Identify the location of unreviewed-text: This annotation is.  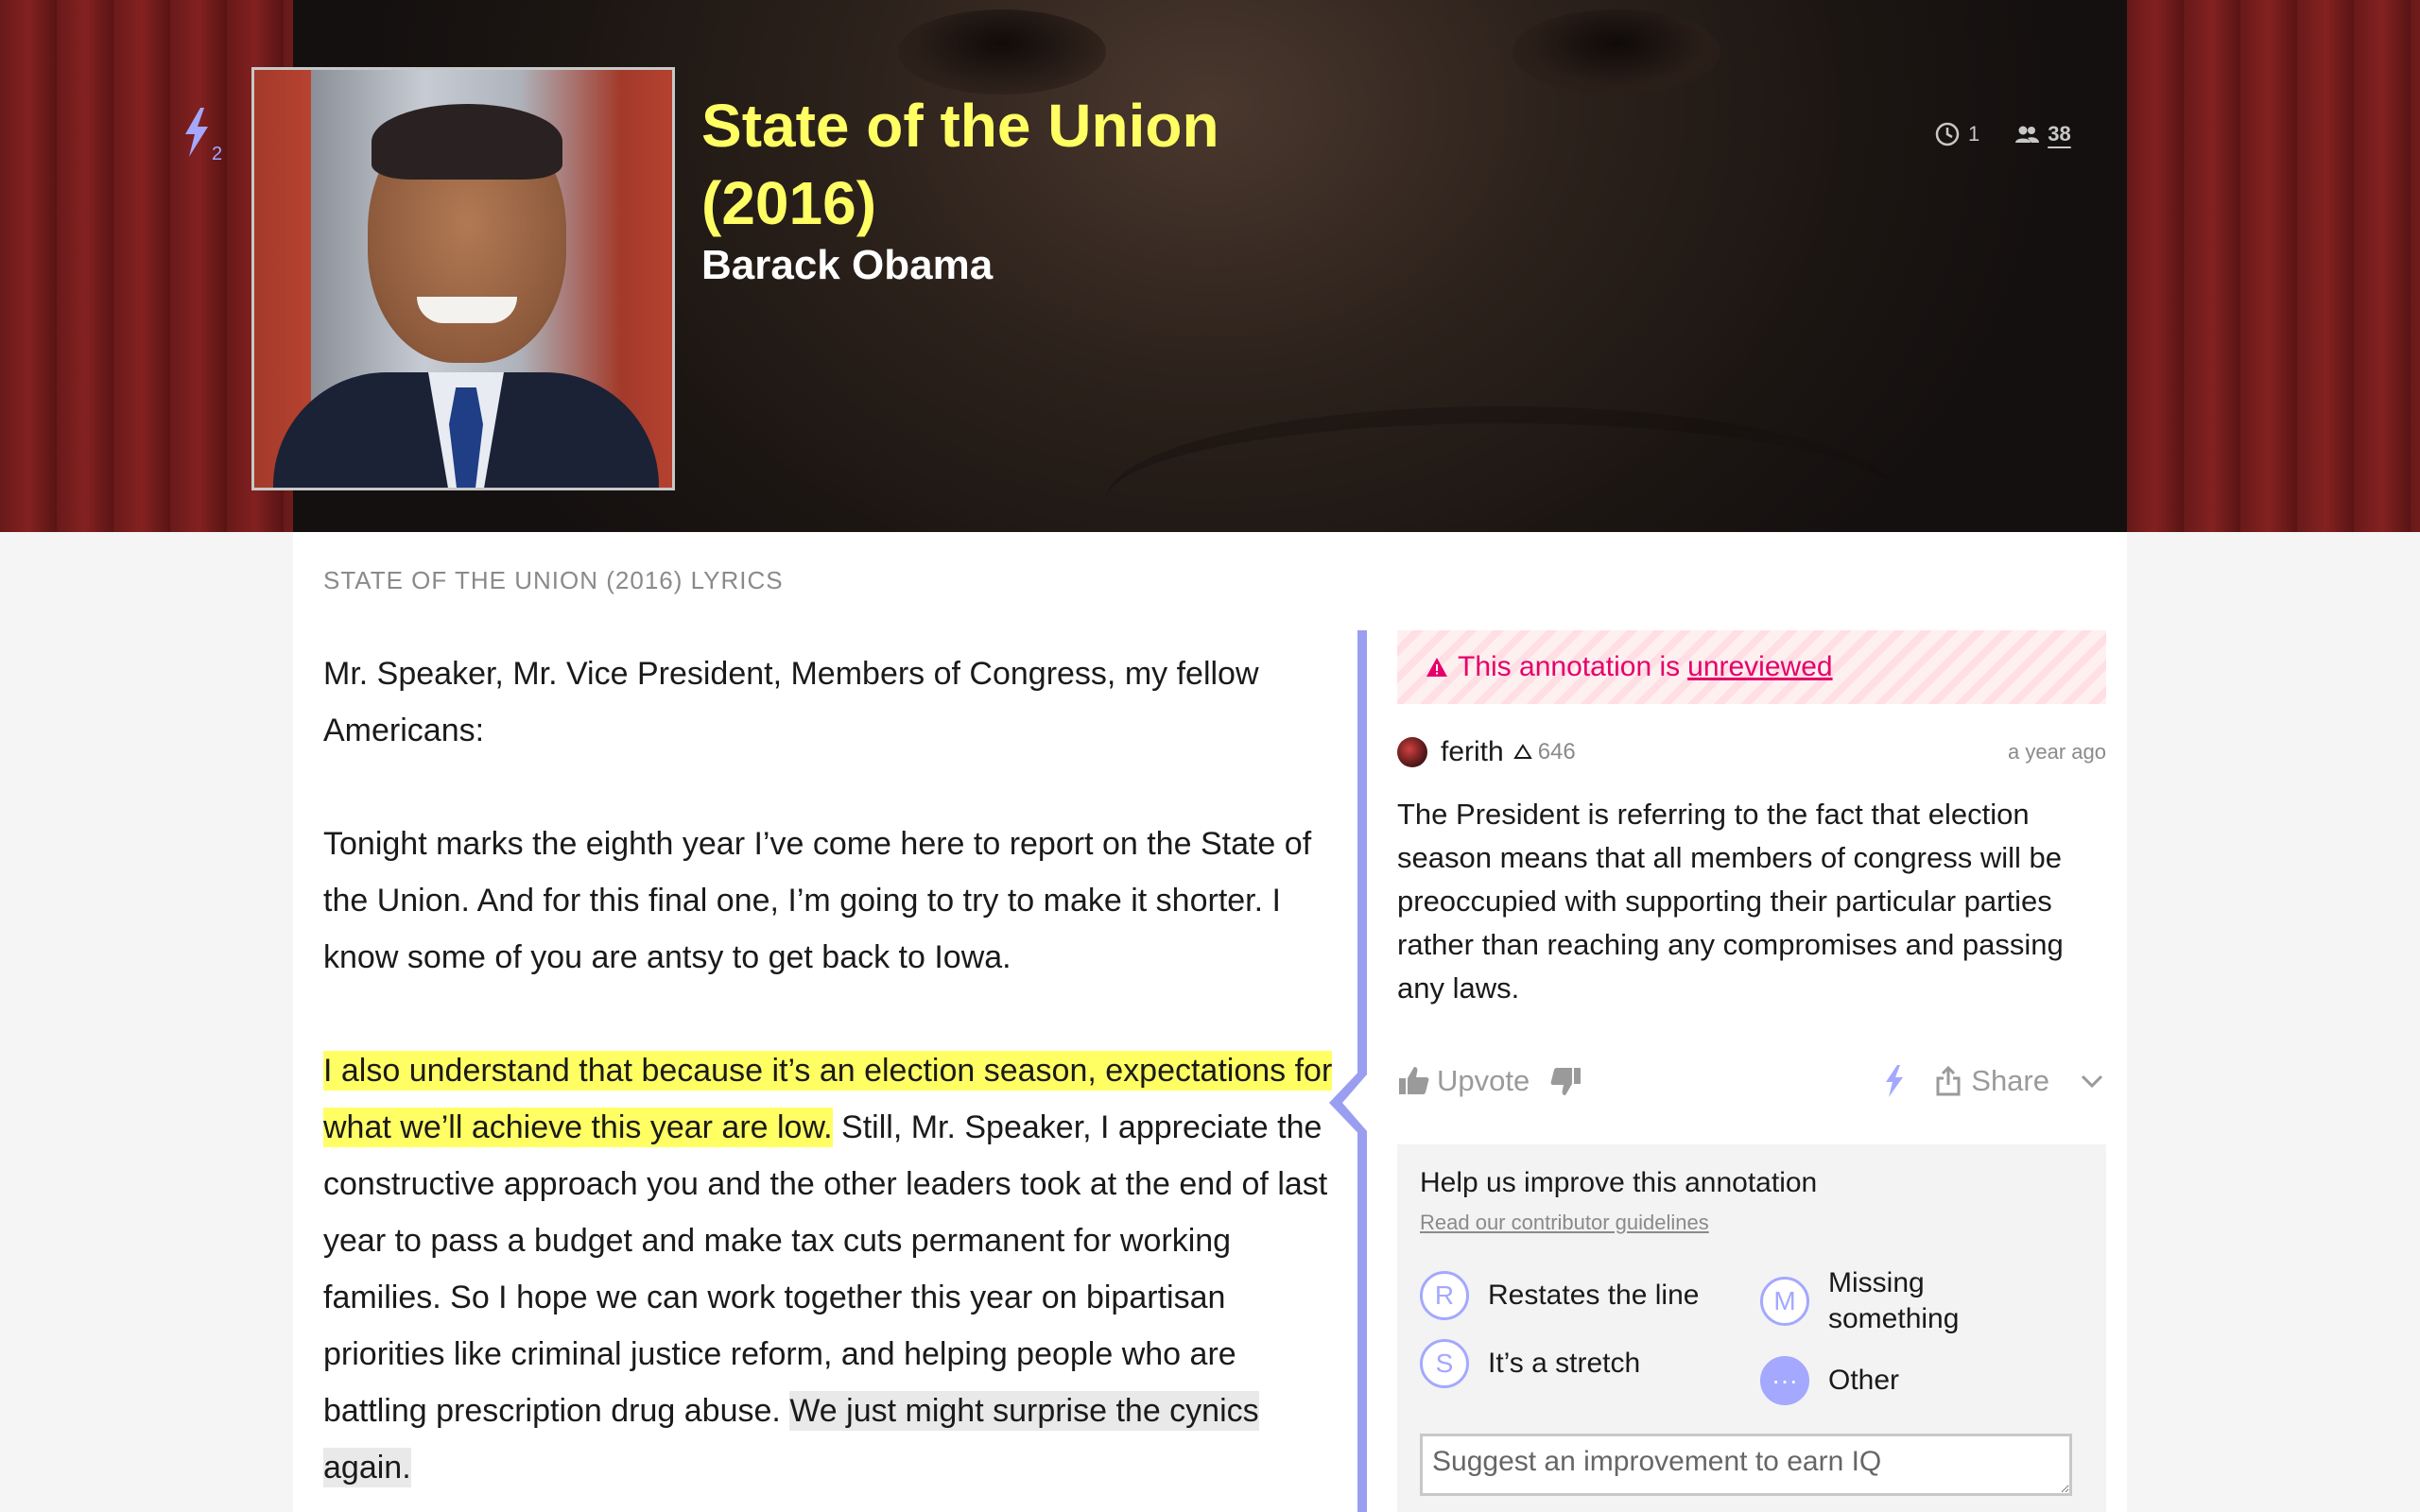
(1569, 666).